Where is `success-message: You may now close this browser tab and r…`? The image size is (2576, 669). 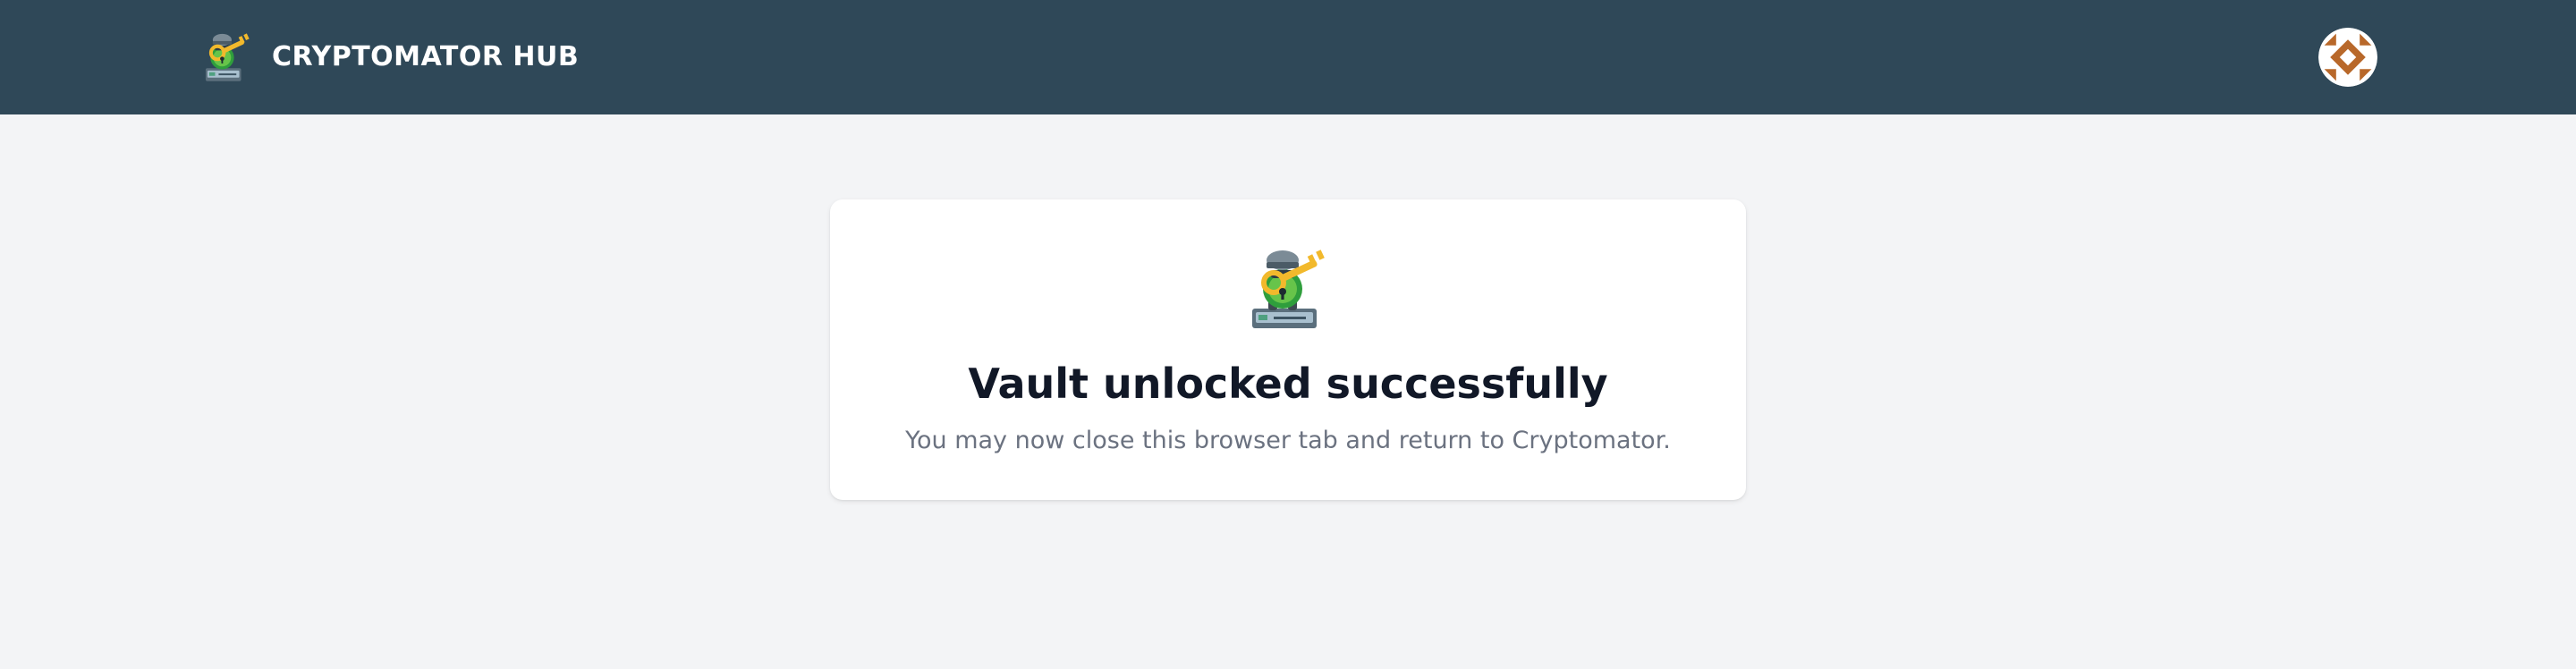 success-message: You may now close this browser tab and r… is located at coordinates (1288, 440).